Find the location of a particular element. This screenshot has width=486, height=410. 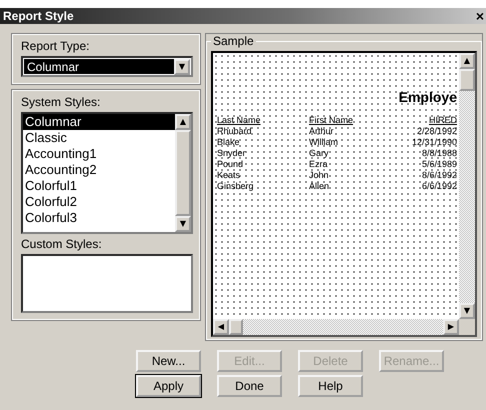

sample-label: Sample is located at coordinates (233, 41).